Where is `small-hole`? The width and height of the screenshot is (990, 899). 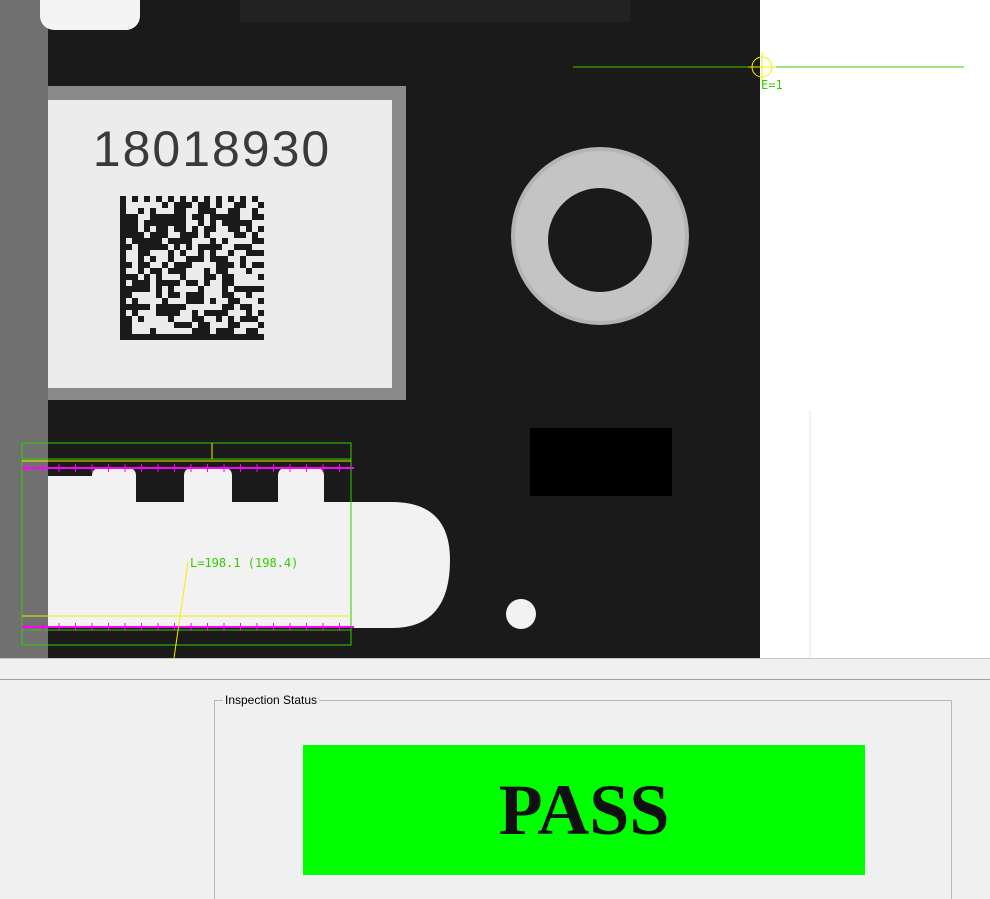
small-hole is located at coordinates (521, 614).